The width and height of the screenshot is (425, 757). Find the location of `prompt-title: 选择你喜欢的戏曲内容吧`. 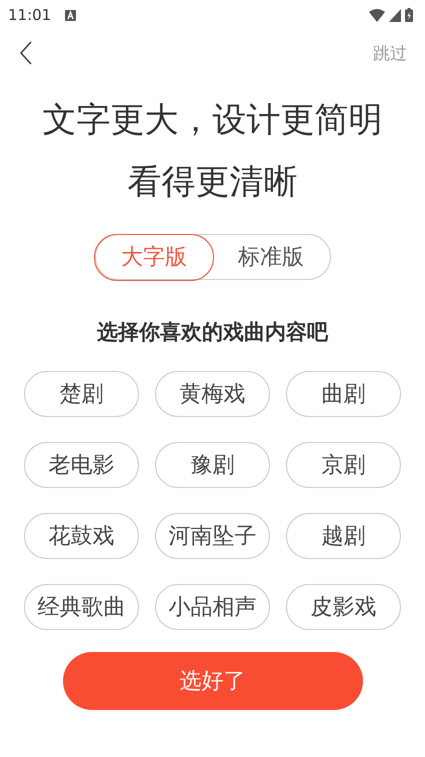

prompt-title: 选择你喜欢的戏曲内容吧 is located at coordinates (213, 332).